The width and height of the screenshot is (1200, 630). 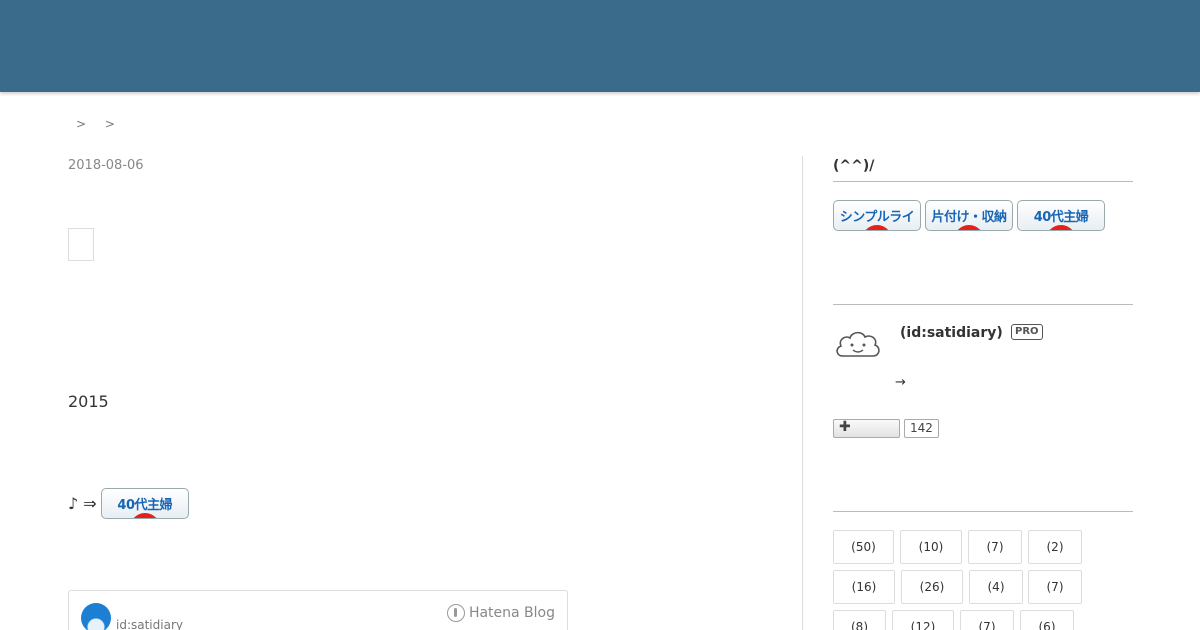 I want to click on category-item: (6), so click(x=1047, y=620).